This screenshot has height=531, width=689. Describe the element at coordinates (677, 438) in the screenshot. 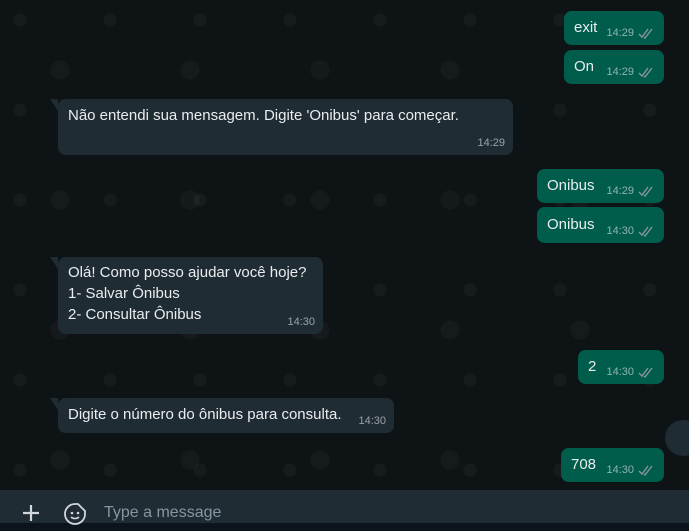

I see `scroll-down-button` at that location.